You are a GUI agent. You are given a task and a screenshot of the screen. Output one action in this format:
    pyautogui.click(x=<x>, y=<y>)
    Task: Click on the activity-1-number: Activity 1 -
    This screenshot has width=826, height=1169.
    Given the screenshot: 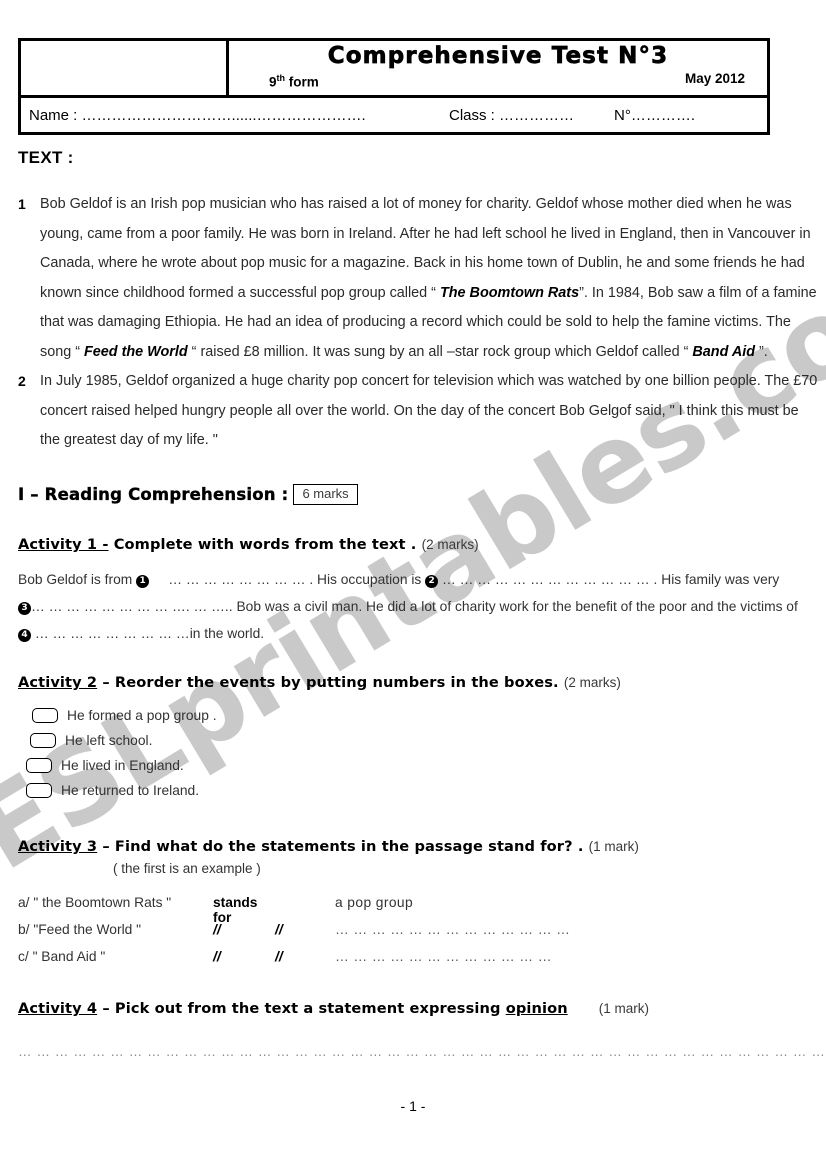 What is the action you would take?
    pyautogui.click(x=63, y=544)
    